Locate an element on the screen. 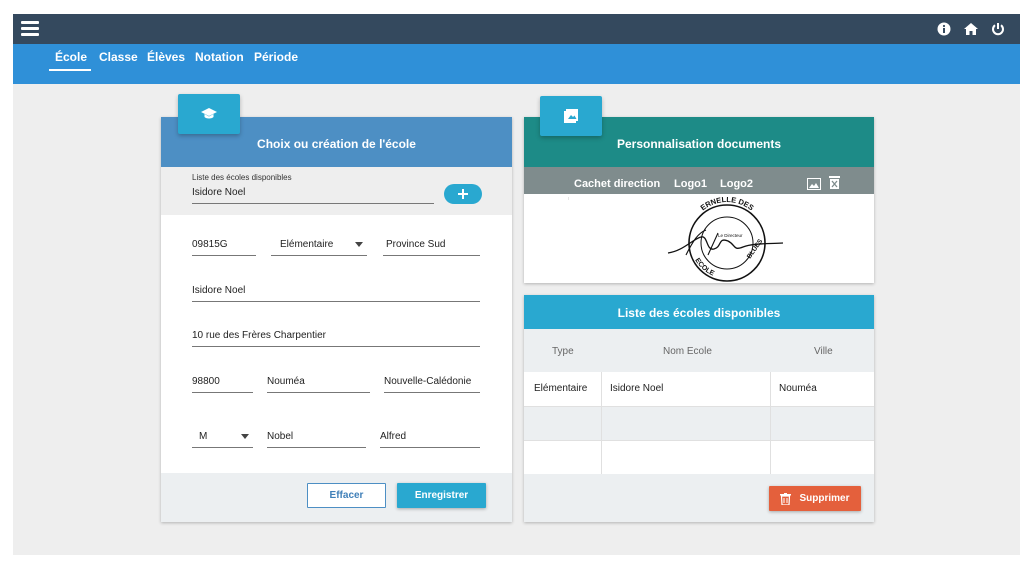 The height and width of the screenshot is (568, 1033). stamp-image: ERNELLE DES ECOLE BLUES Le Directeur is located at coordinates (675, 238).